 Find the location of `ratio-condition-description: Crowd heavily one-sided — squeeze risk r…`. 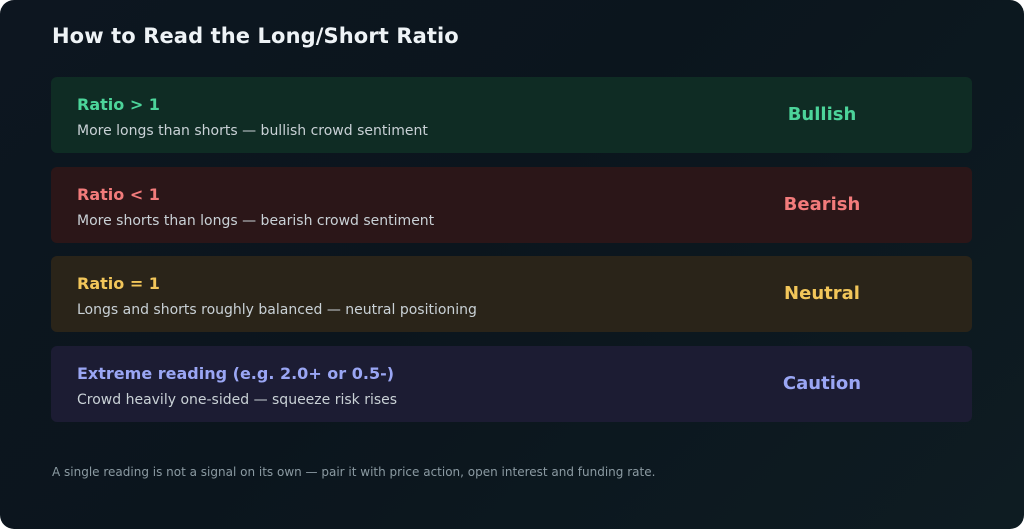

ratio-condition-description: Crowd heavily one-sided — squeeze risk r… is located at coordinates (237, 400).